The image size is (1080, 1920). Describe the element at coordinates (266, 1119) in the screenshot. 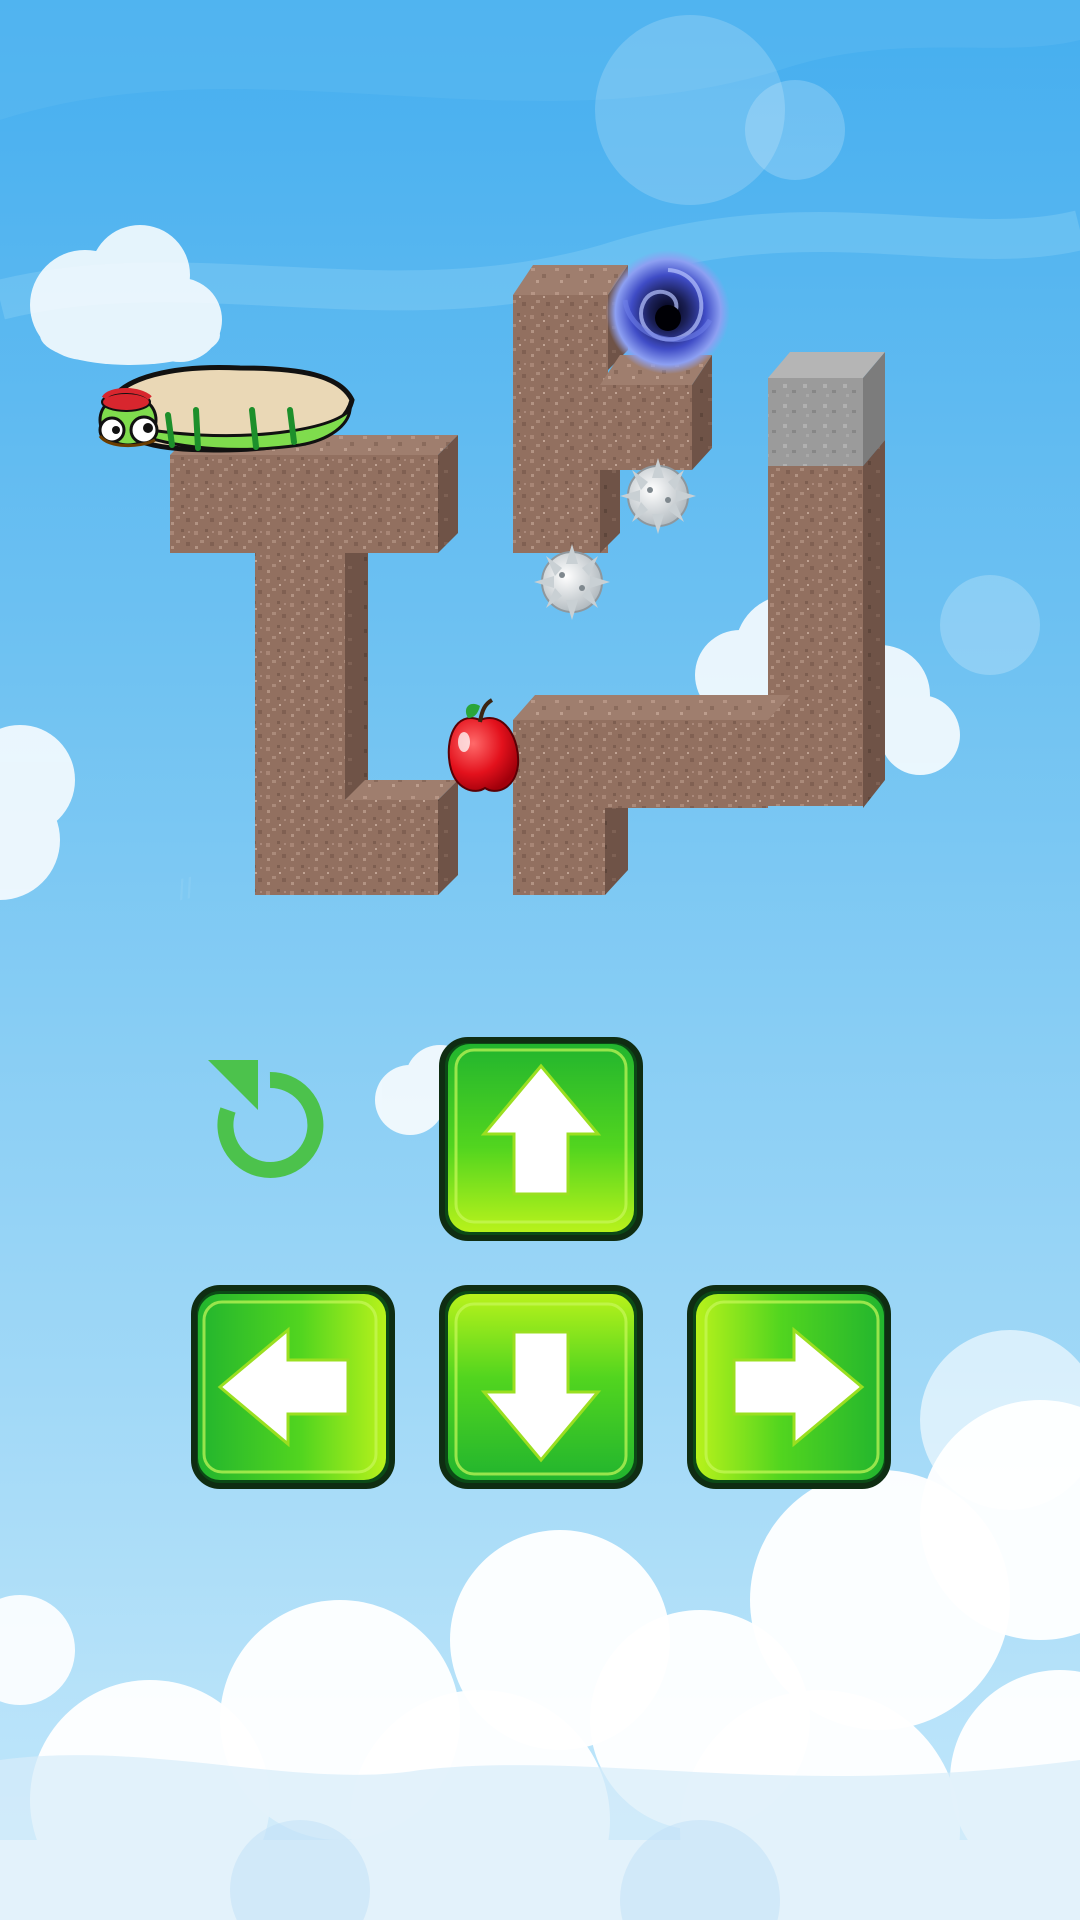

I see `restart-icon` at that location.